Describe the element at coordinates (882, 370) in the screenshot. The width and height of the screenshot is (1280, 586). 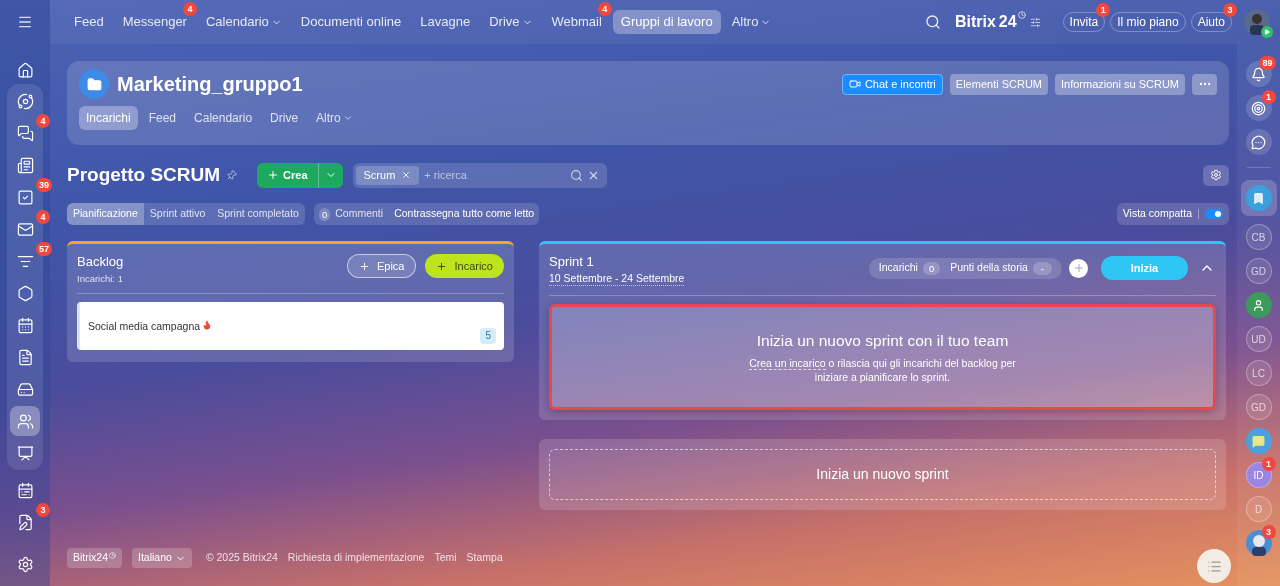
I see `empty-sprint-text: Crea un incarico o rilascia qui gli incarichi del backlog per iniziare a pianificare lo sprint.` at that location.